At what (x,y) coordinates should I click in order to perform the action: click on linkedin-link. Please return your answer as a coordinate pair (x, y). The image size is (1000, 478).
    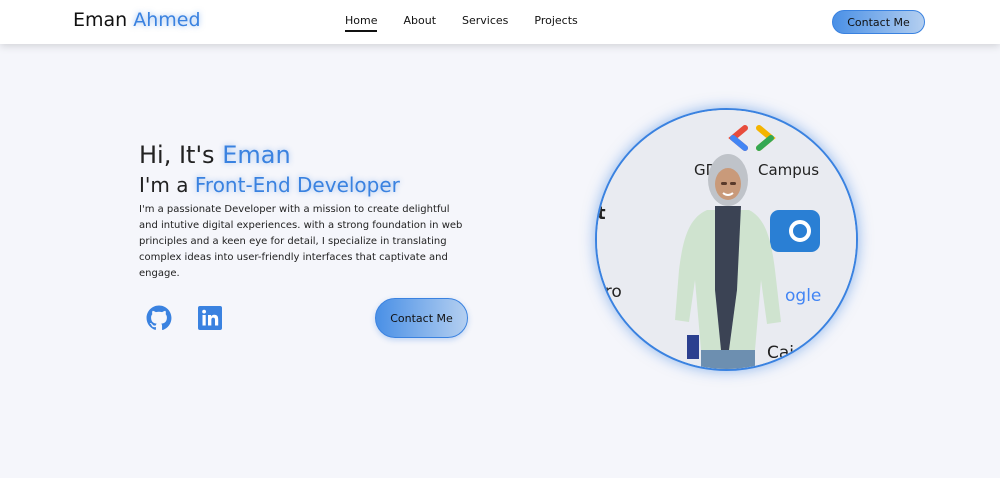
    Looking at the image, I should click on (209, 317).